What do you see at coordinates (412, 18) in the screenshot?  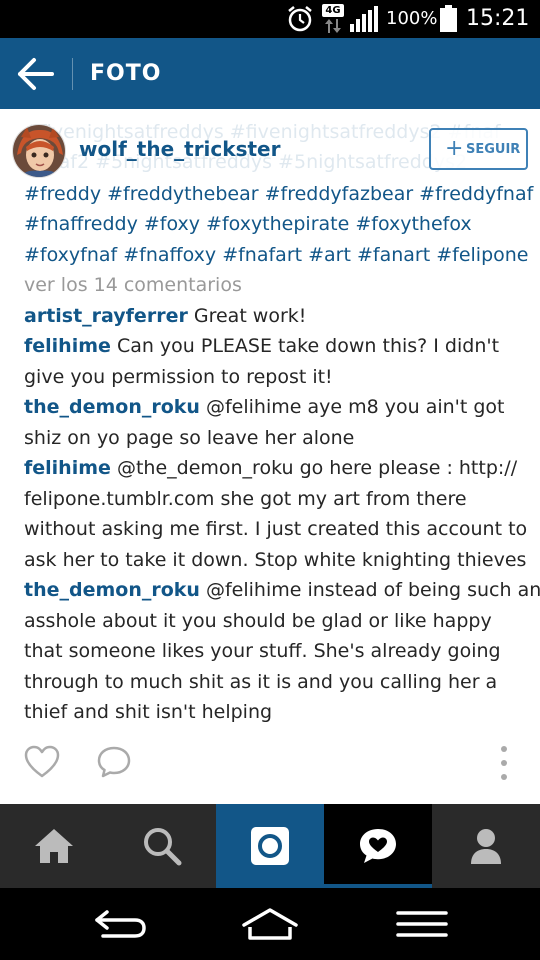 I see `battery-percent: 100%` at bounding box center [412, 18].